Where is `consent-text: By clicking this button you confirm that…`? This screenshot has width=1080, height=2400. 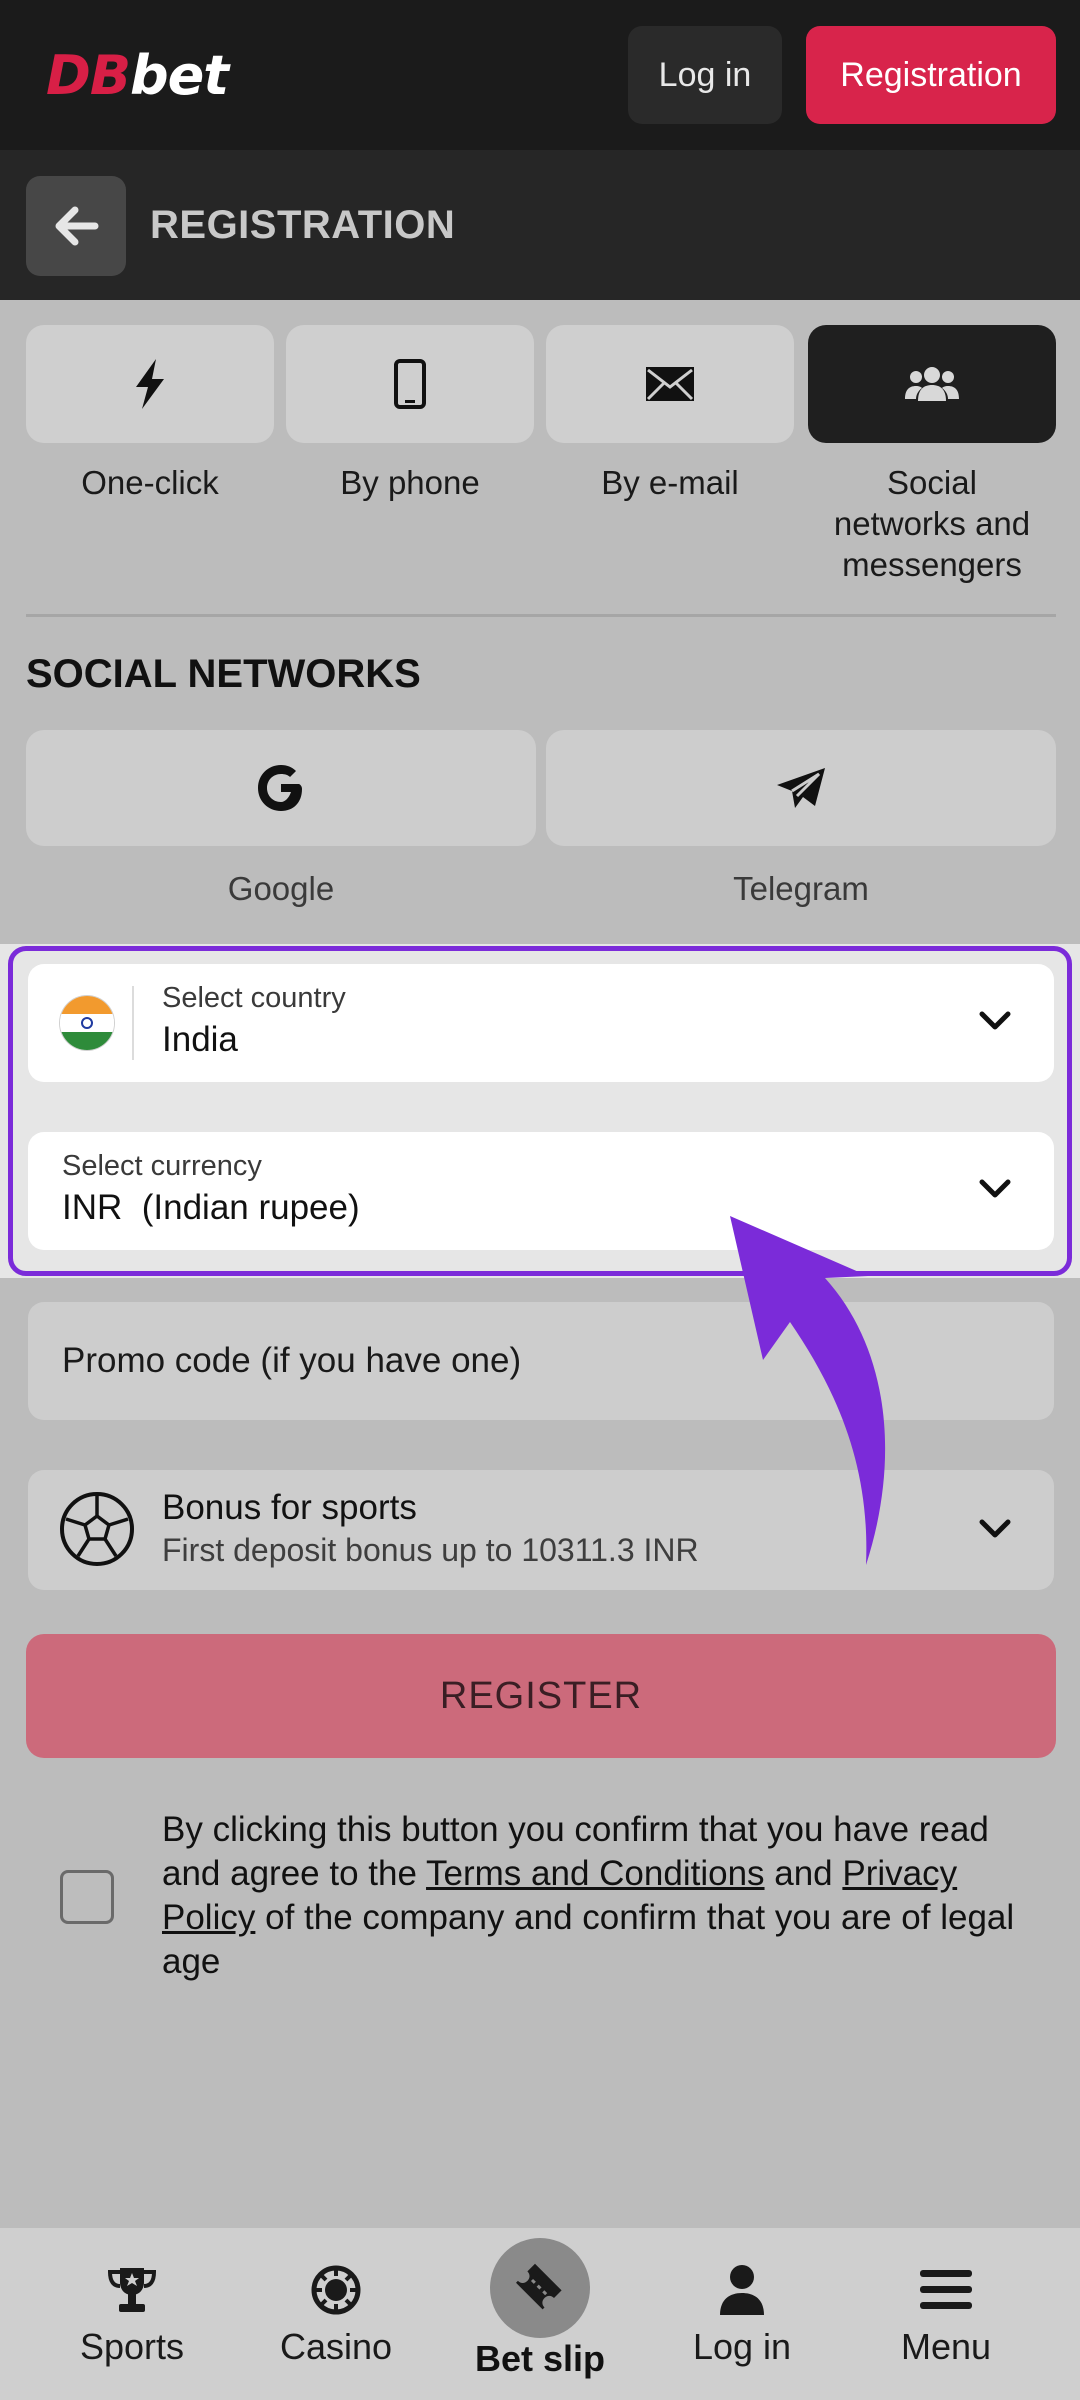
consent-text: By clicking this button you confirm that… is located at coordinates (602, 1896).